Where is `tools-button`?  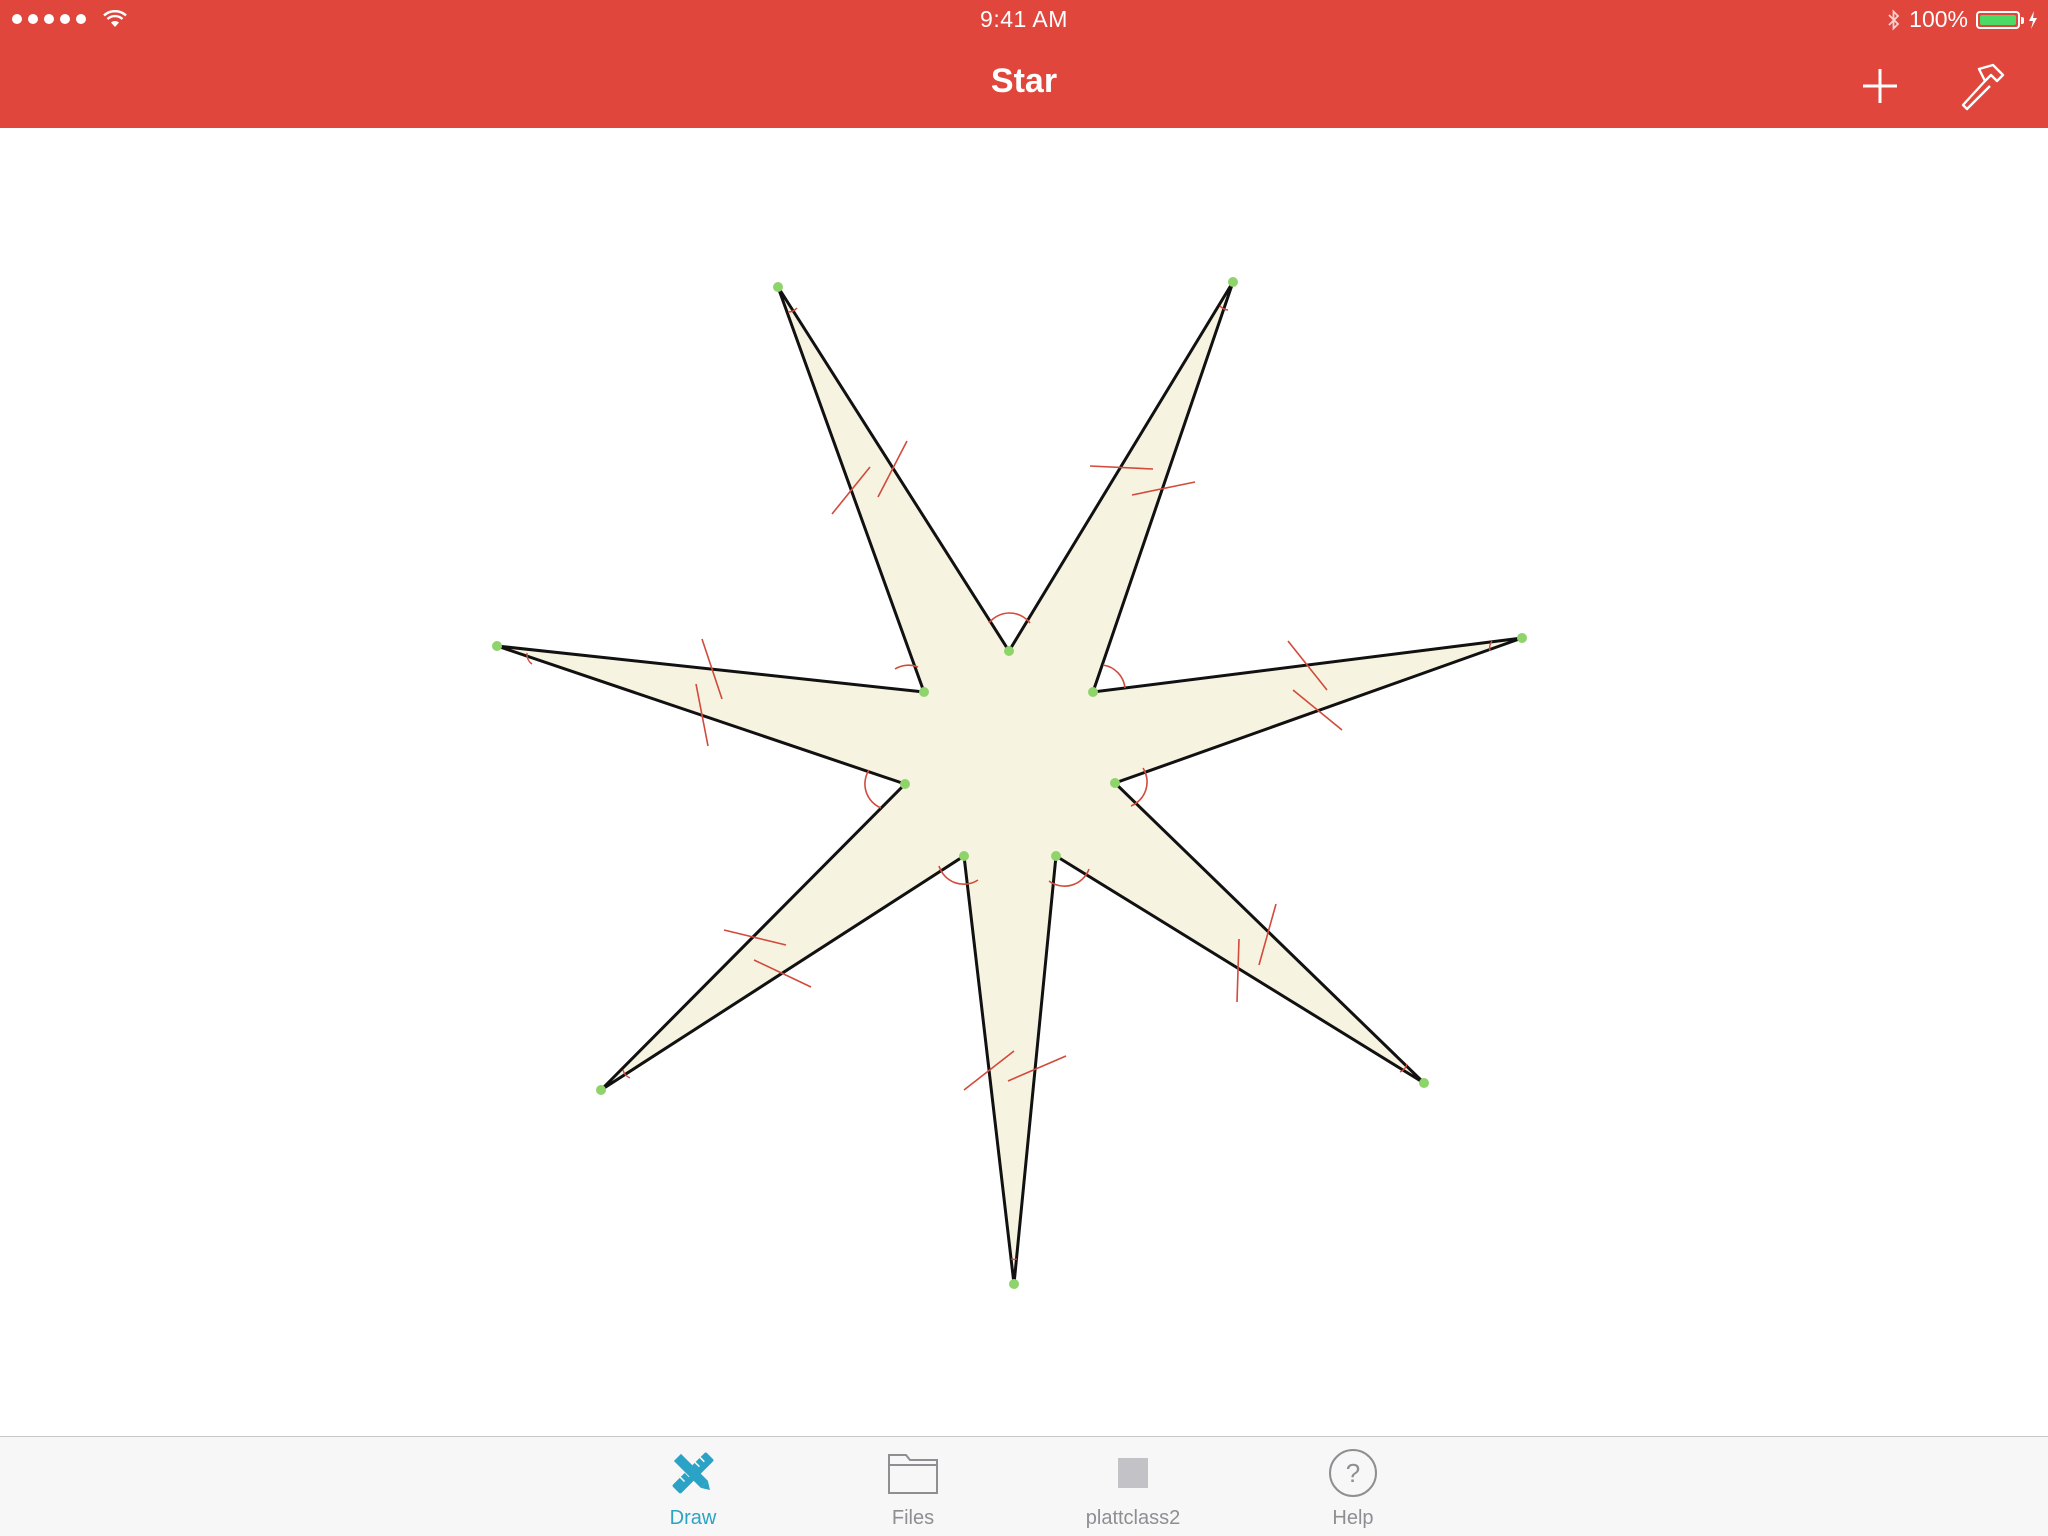 tools-button is located at coordinates (1982, 86).